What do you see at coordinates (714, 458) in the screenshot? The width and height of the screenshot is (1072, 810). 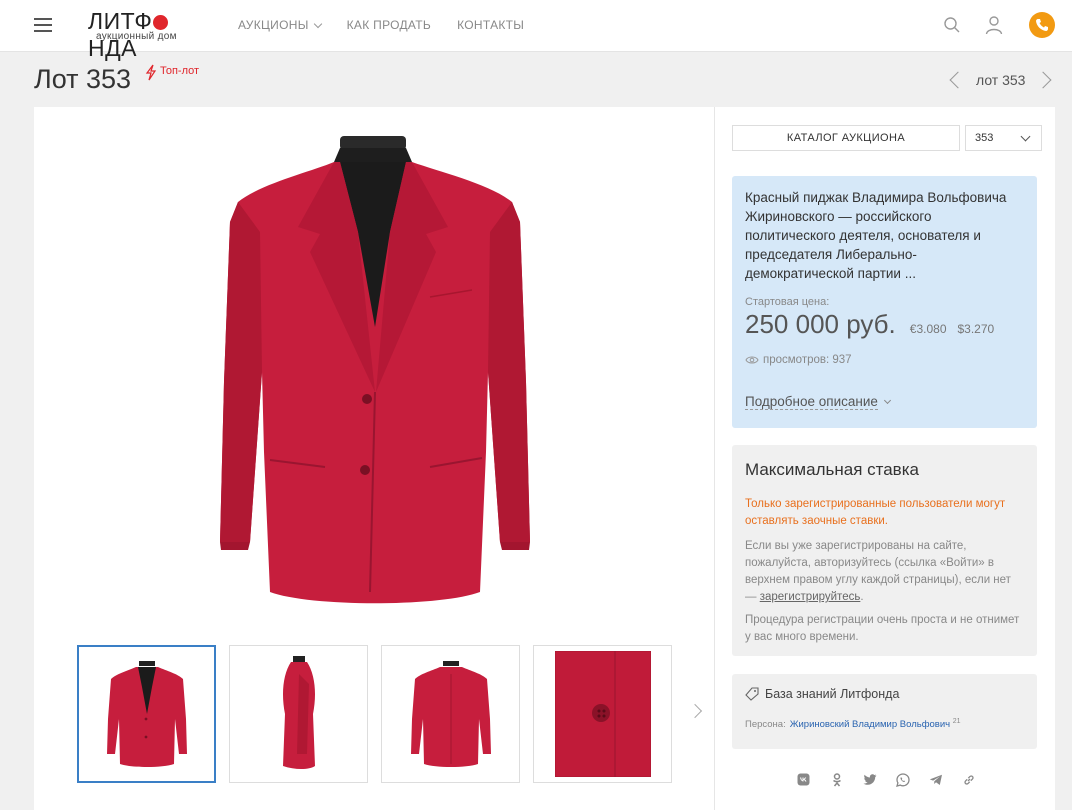 I see `column-divider` at bounding box center [714, 458].